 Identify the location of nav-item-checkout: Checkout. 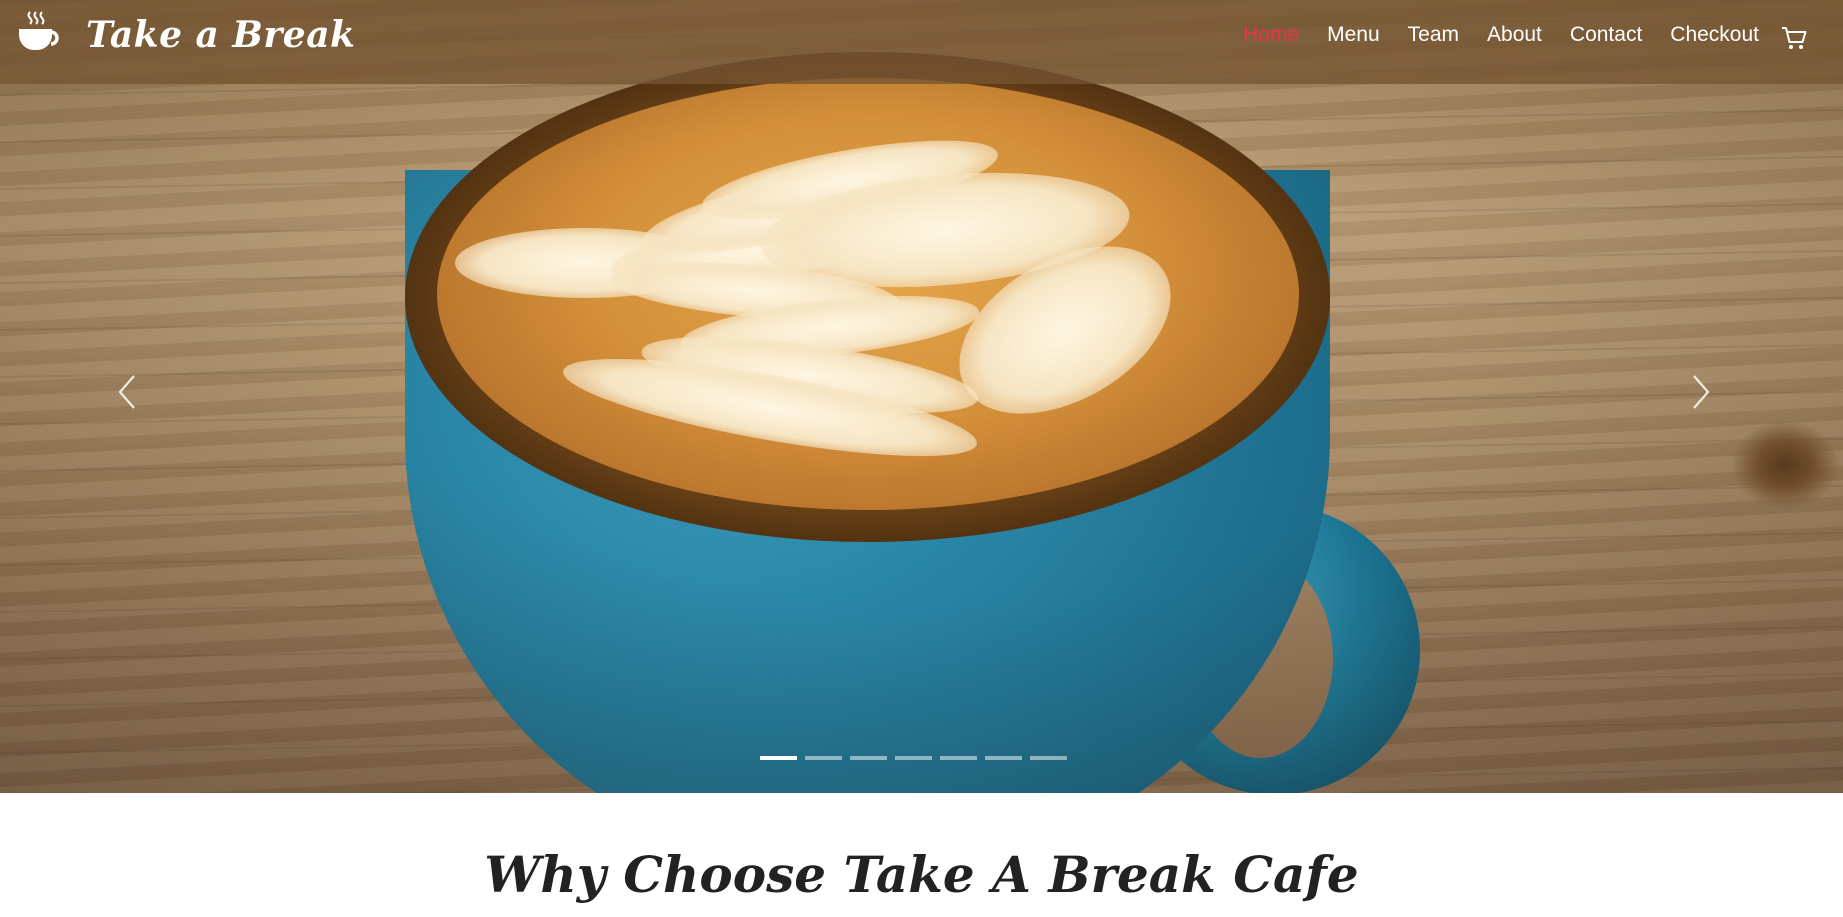
(1714, 35).